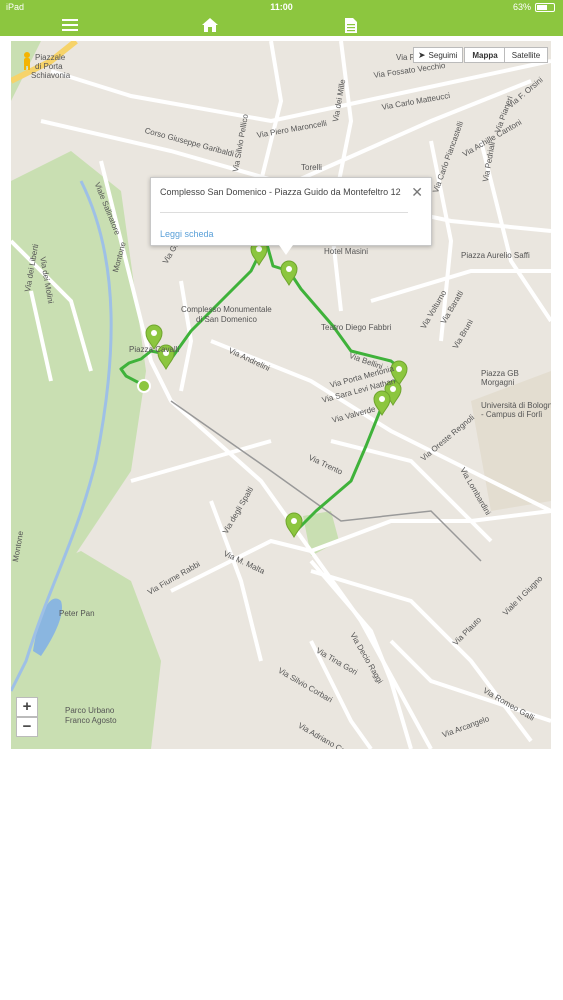 This screenshot has height=1000, width=563. I want to click on map-label: Piazza Aurelio Saffi, so click(495, 255).